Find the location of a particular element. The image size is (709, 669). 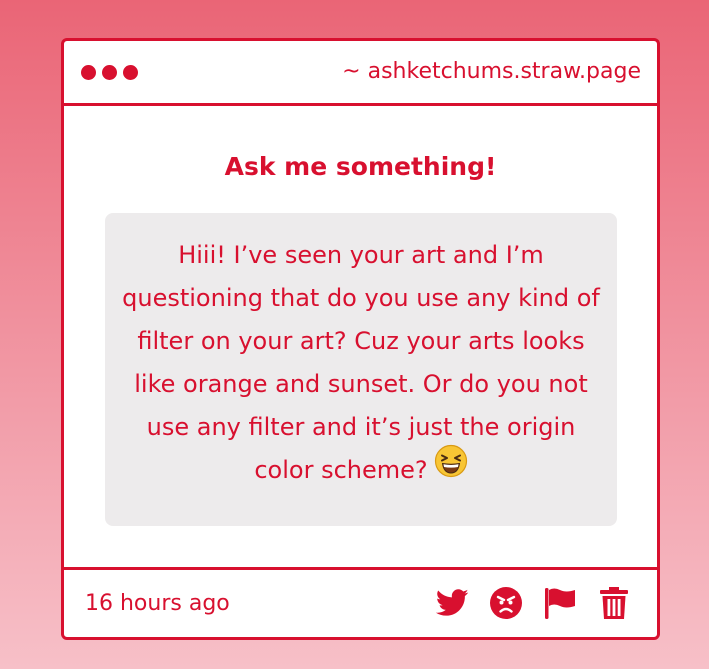

window-controls is located at coordinates (109, 72).